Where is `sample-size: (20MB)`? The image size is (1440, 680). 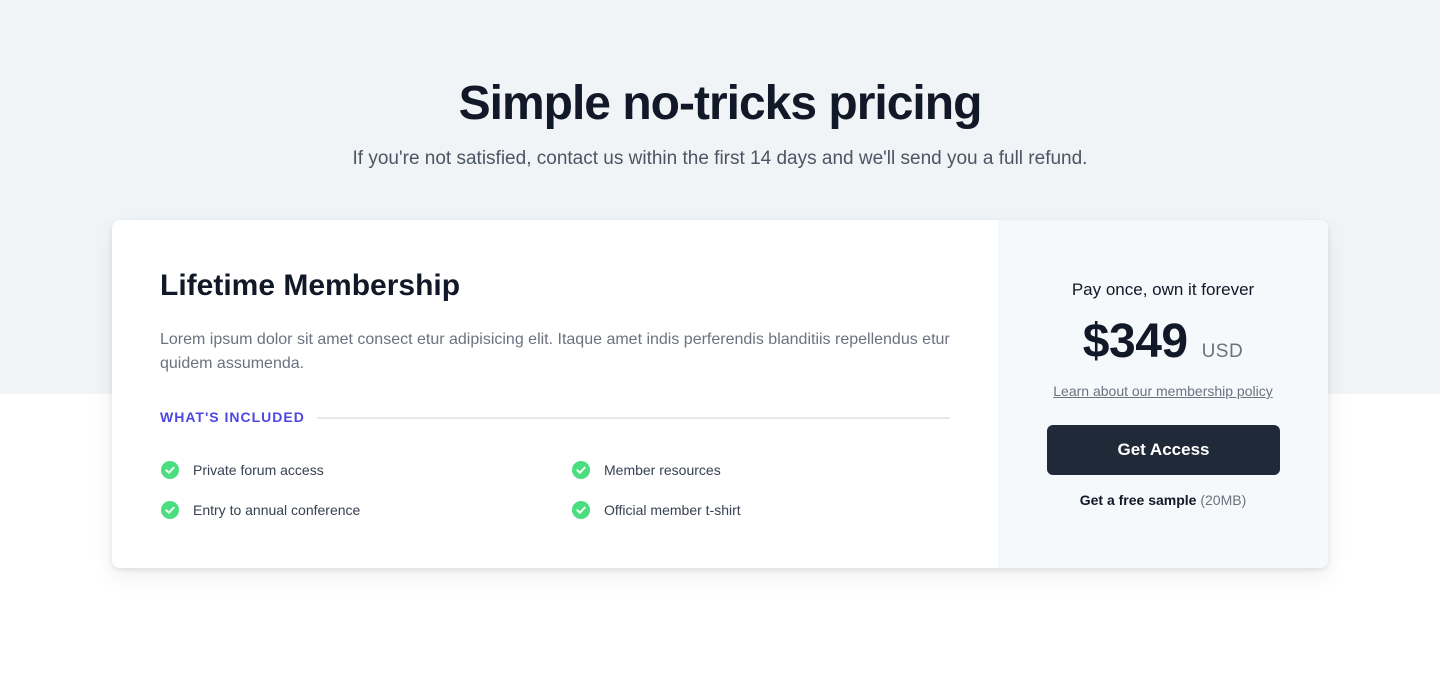
sample-size: (20MB) is located at coordinates (1223, 500).